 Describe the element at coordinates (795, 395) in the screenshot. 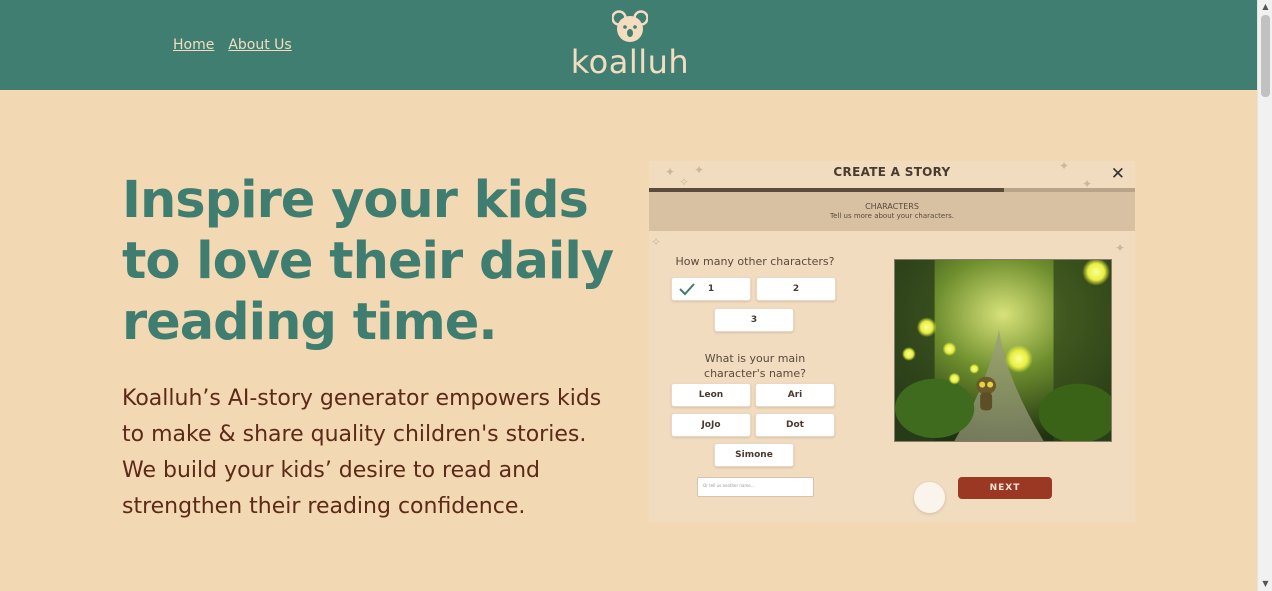

I see `name-option-ari: Ari` at that location.